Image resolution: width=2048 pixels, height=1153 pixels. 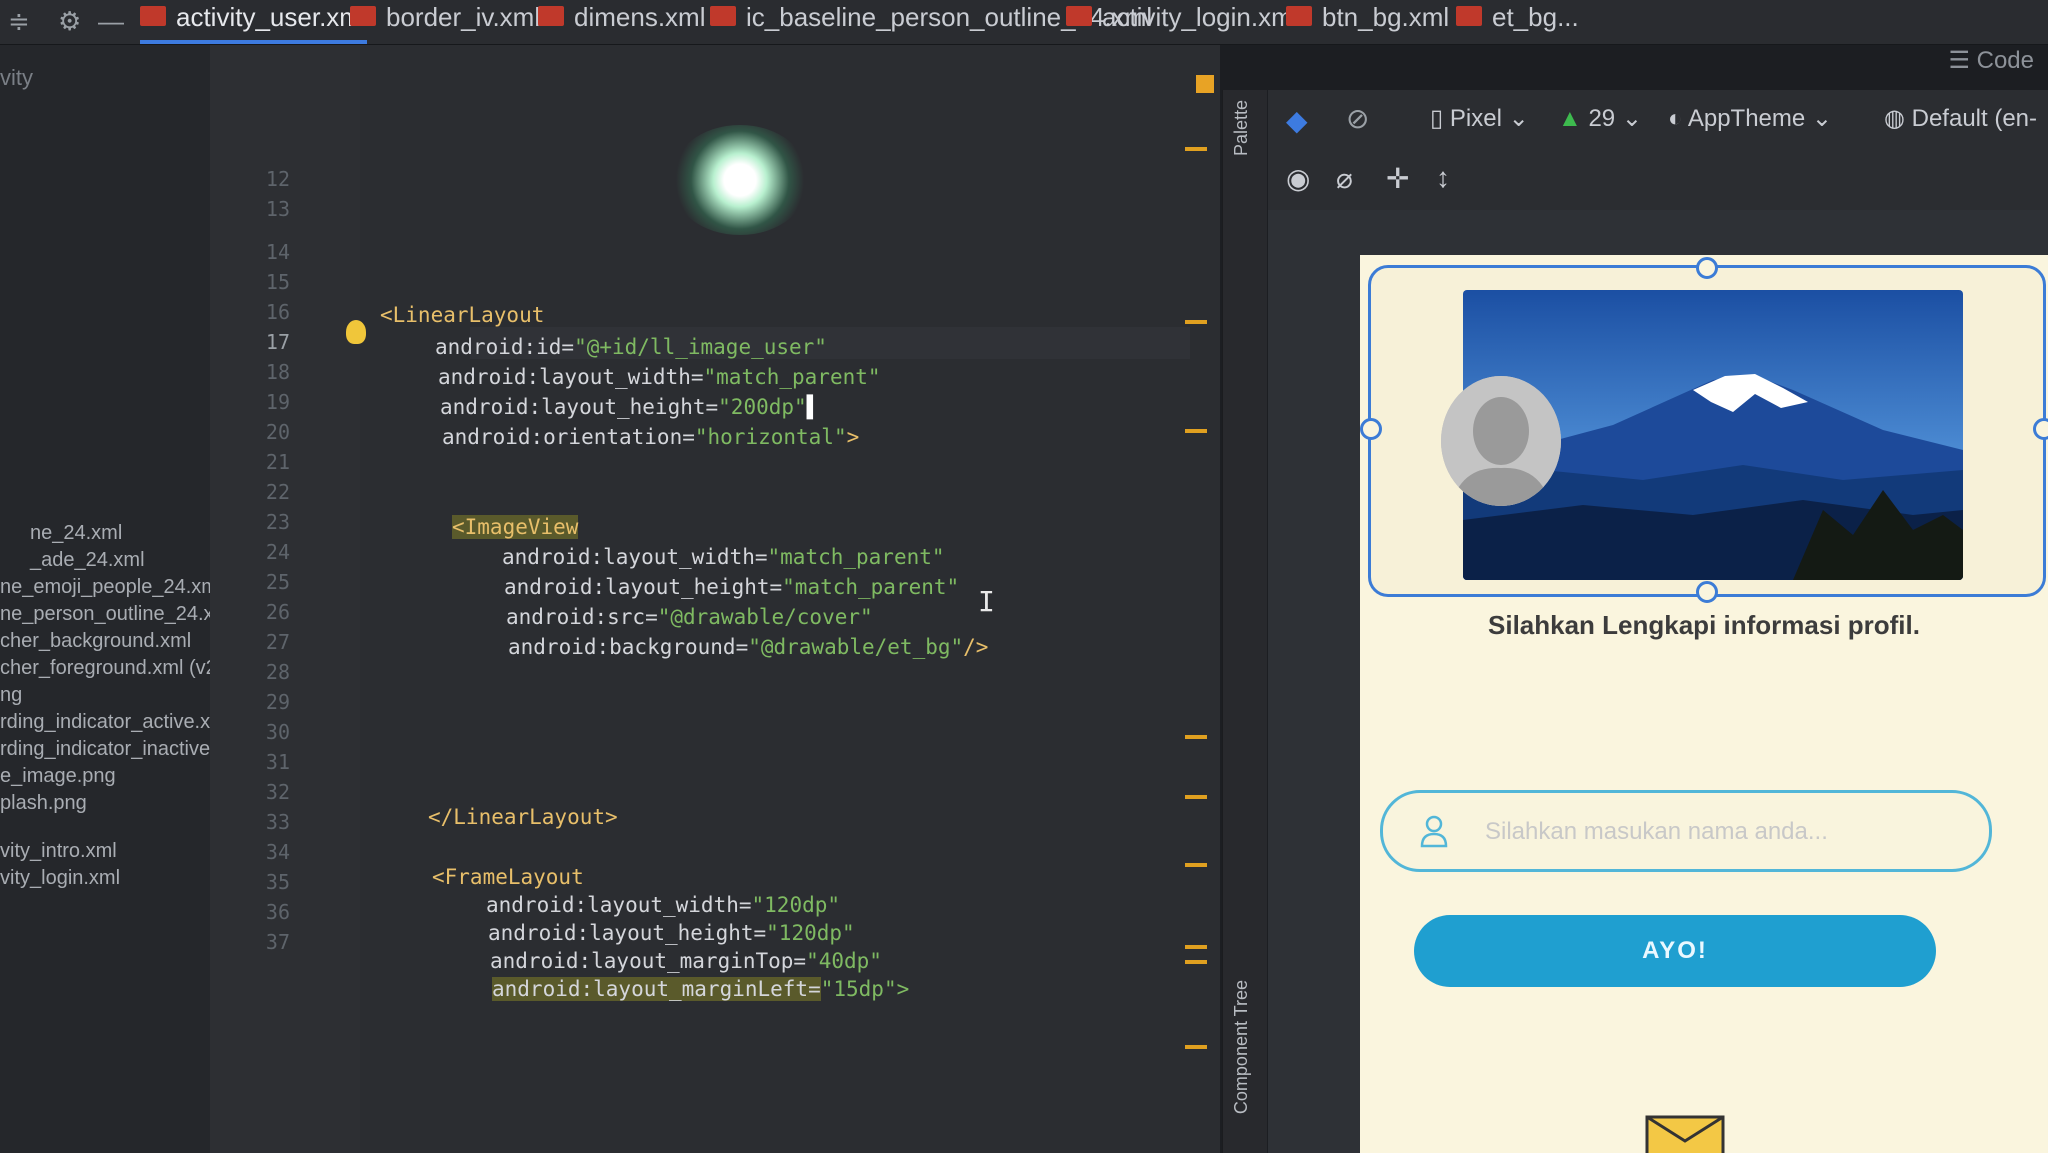 I want to click on palette-tab: Palette, so click(x=1241, y=128).